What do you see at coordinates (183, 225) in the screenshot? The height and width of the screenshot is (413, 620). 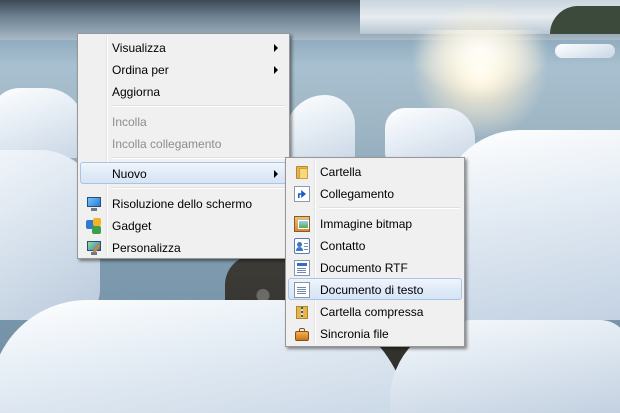 I see `menu-item-gadgets: Gadget` at bounding box center [183, 225].